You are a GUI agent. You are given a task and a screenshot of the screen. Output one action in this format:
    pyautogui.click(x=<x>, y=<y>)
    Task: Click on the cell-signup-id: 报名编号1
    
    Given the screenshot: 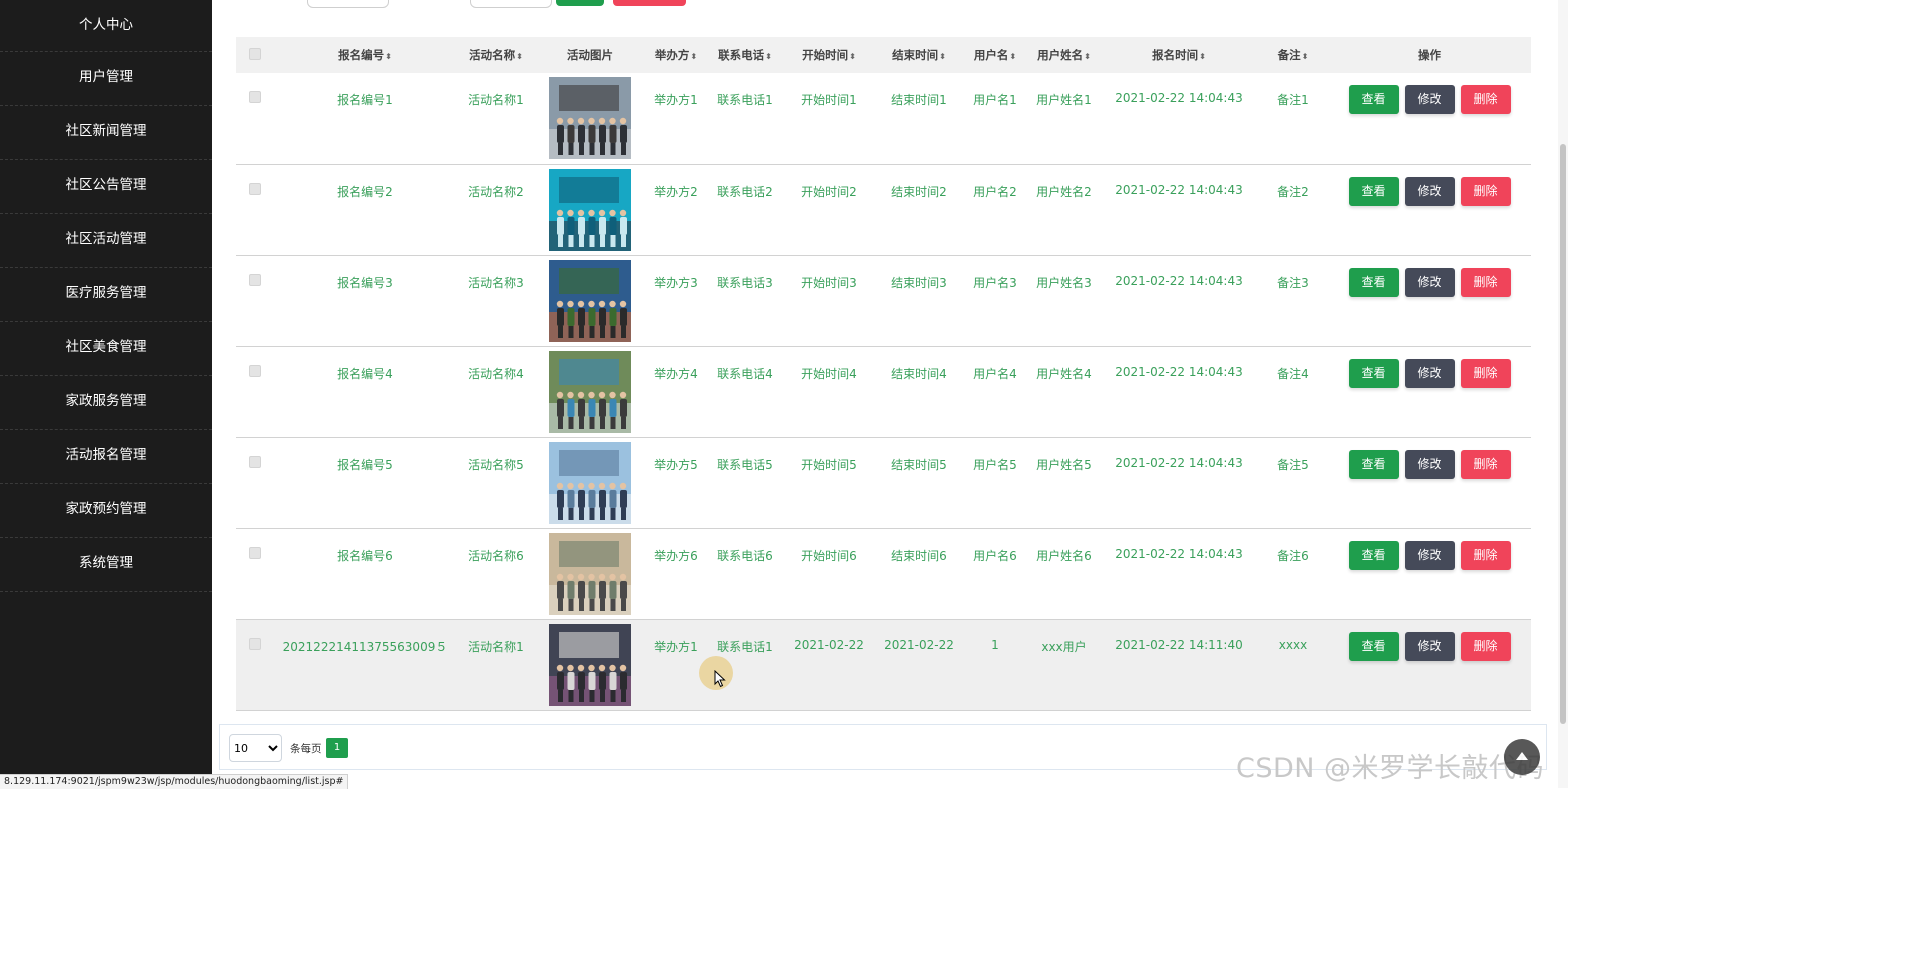 What is the action you would take?
    pyautogui.click(x=365, y=100)
    